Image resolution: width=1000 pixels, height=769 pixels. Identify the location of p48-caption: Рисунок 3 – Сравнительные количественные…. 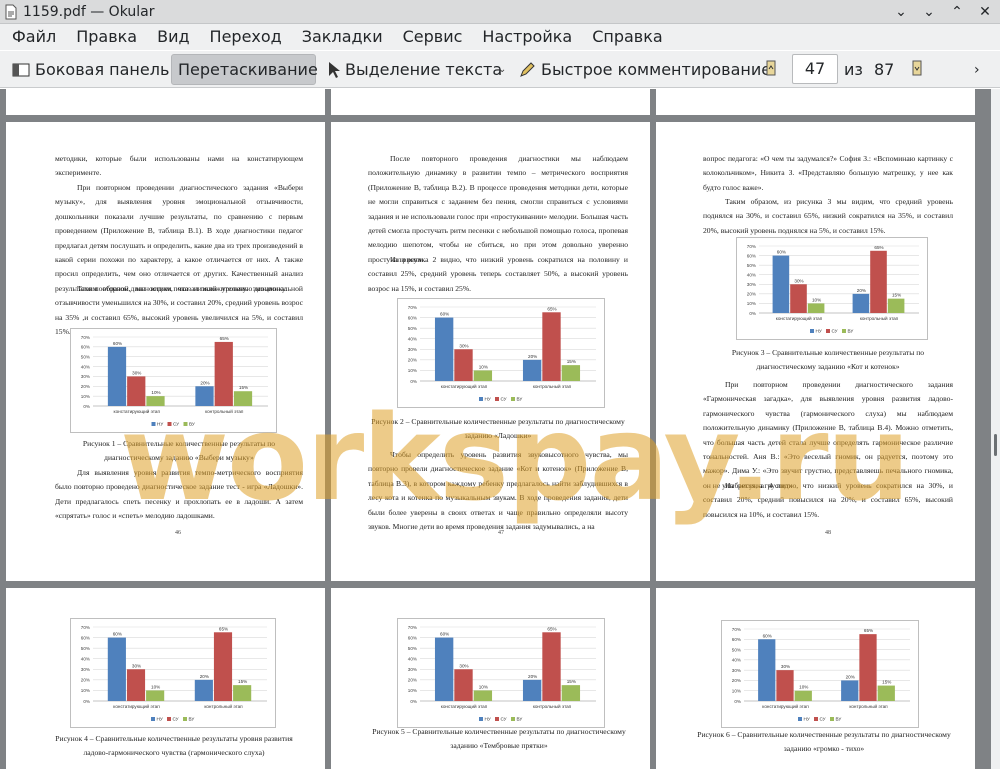
(828, 360).